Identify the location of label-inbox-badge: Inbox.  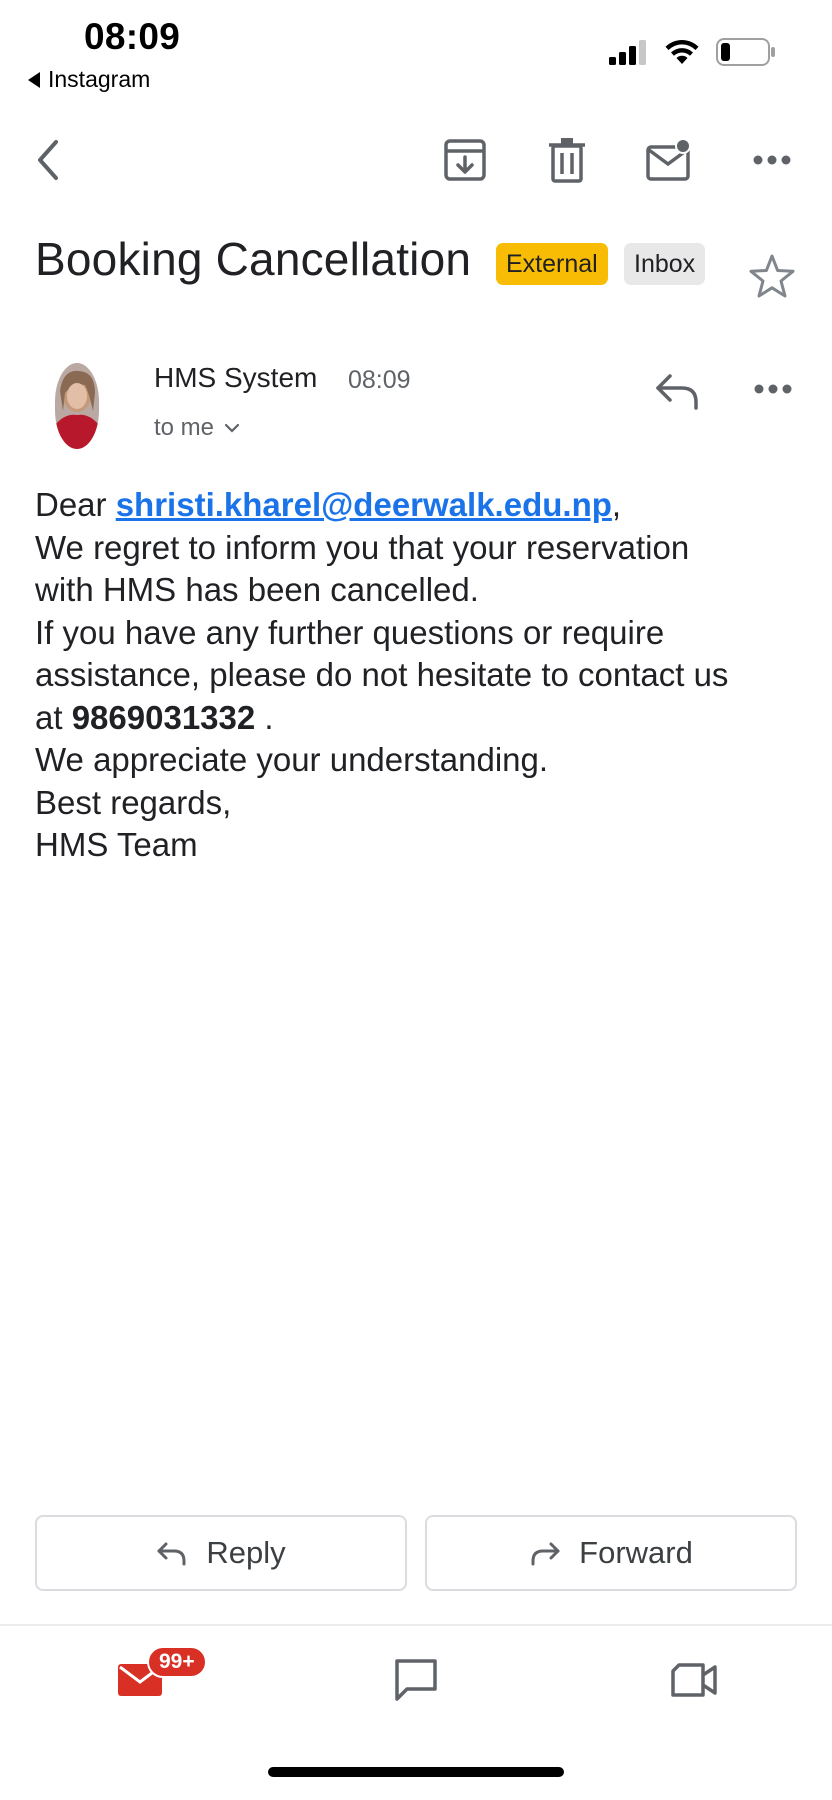
(665, 264).